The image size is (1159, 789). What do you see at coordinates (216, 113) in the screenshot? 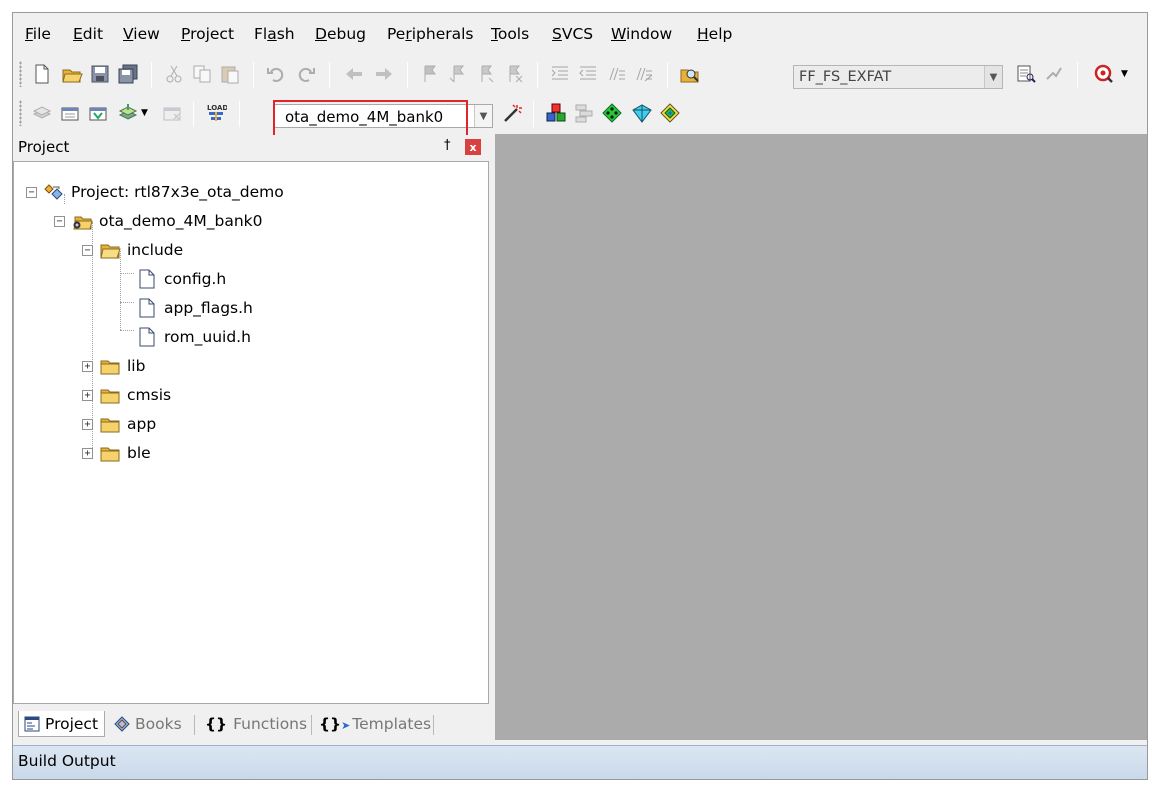
I see `download-icon: LOAD` at bounding box center [216, 113].